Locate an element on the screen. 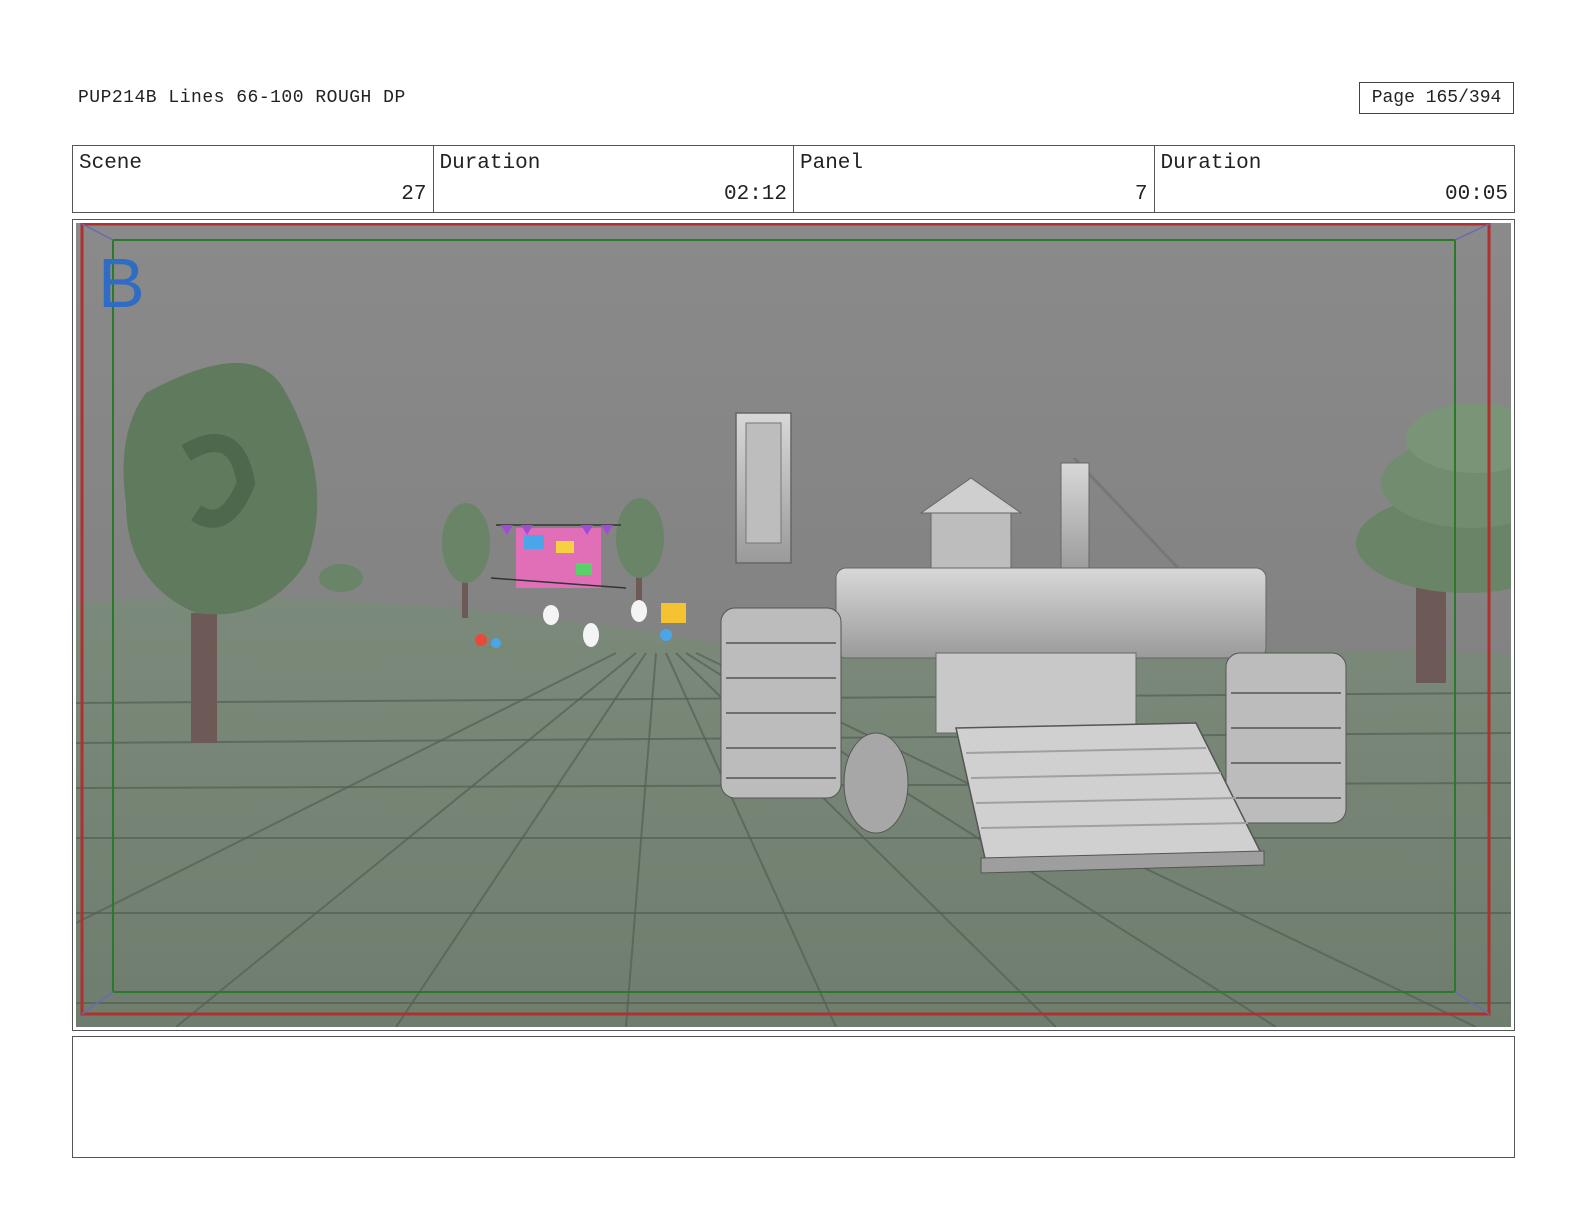 This screenshot has height=1225, width=1582. scene-duration-label: Duration is located at coordinates (490, 163).